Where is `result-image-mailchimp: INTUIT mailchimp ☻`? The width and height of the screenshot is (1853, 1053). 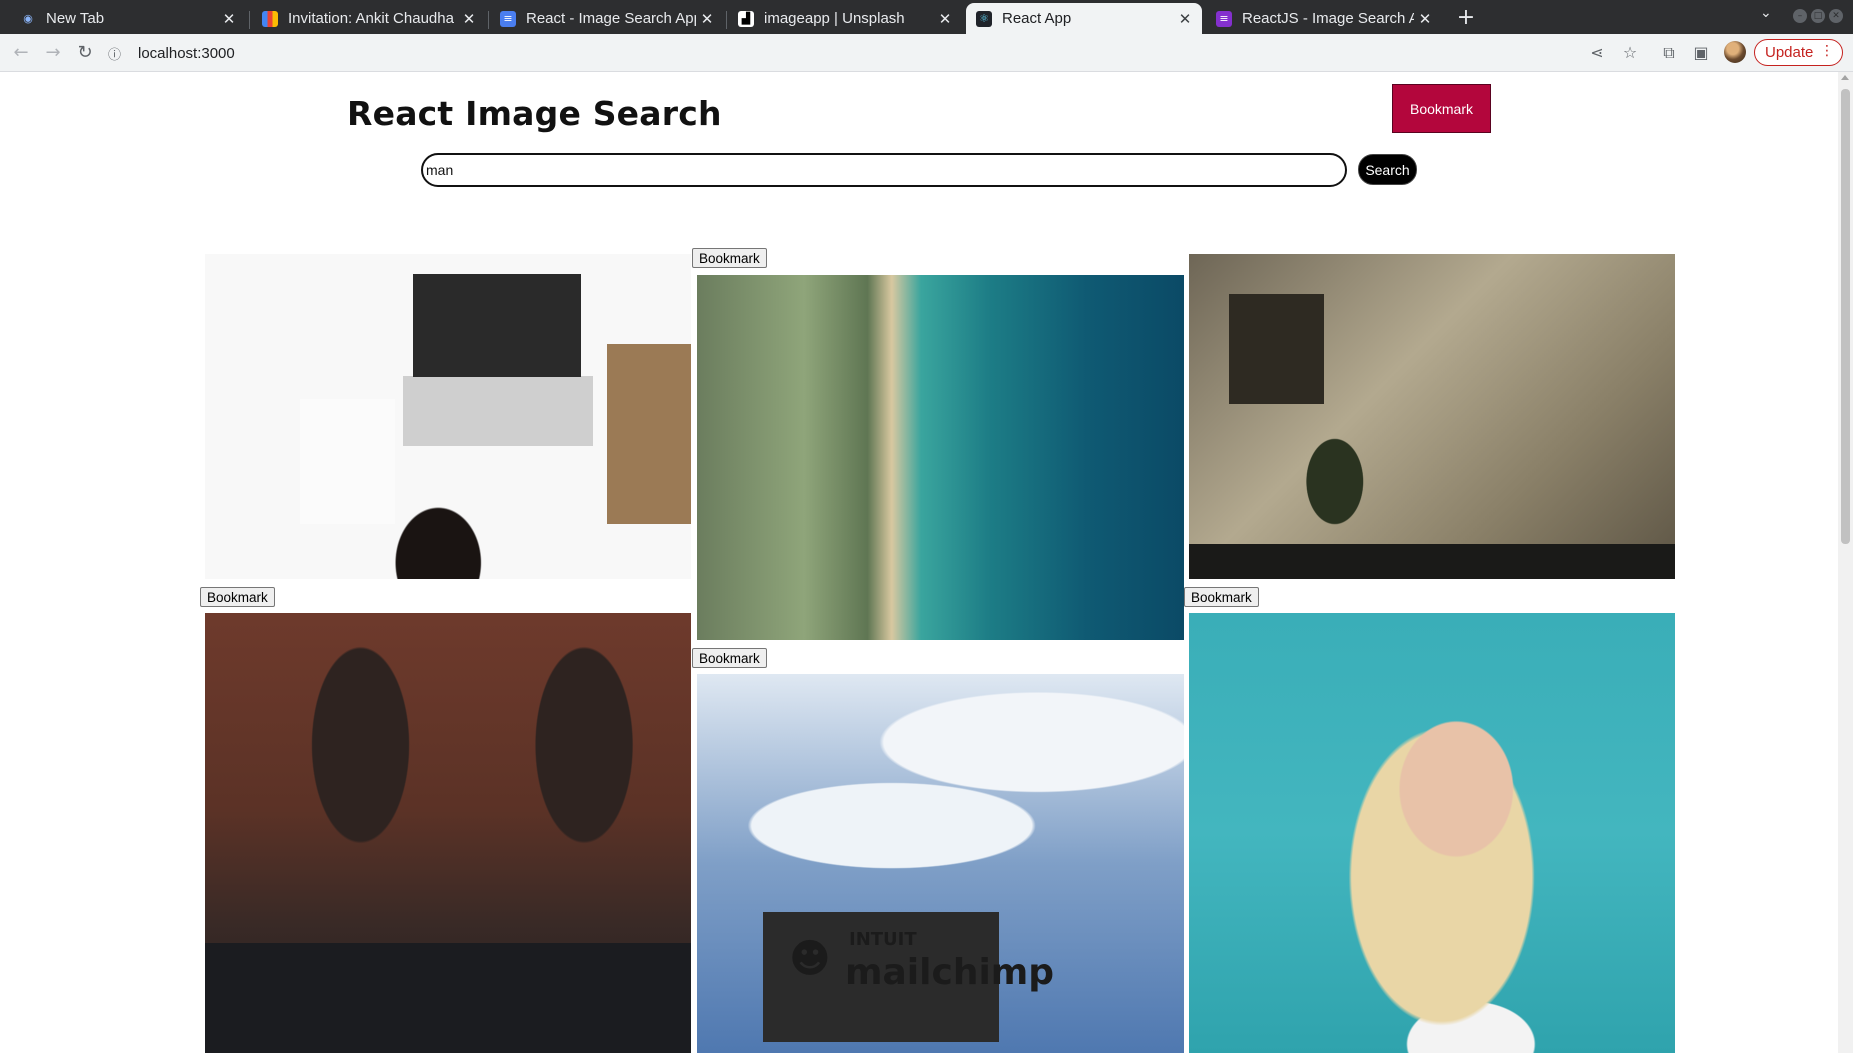 result-image-mailchimp: INTUIT mailchimp ☻ is located at coordinates (940, 863).